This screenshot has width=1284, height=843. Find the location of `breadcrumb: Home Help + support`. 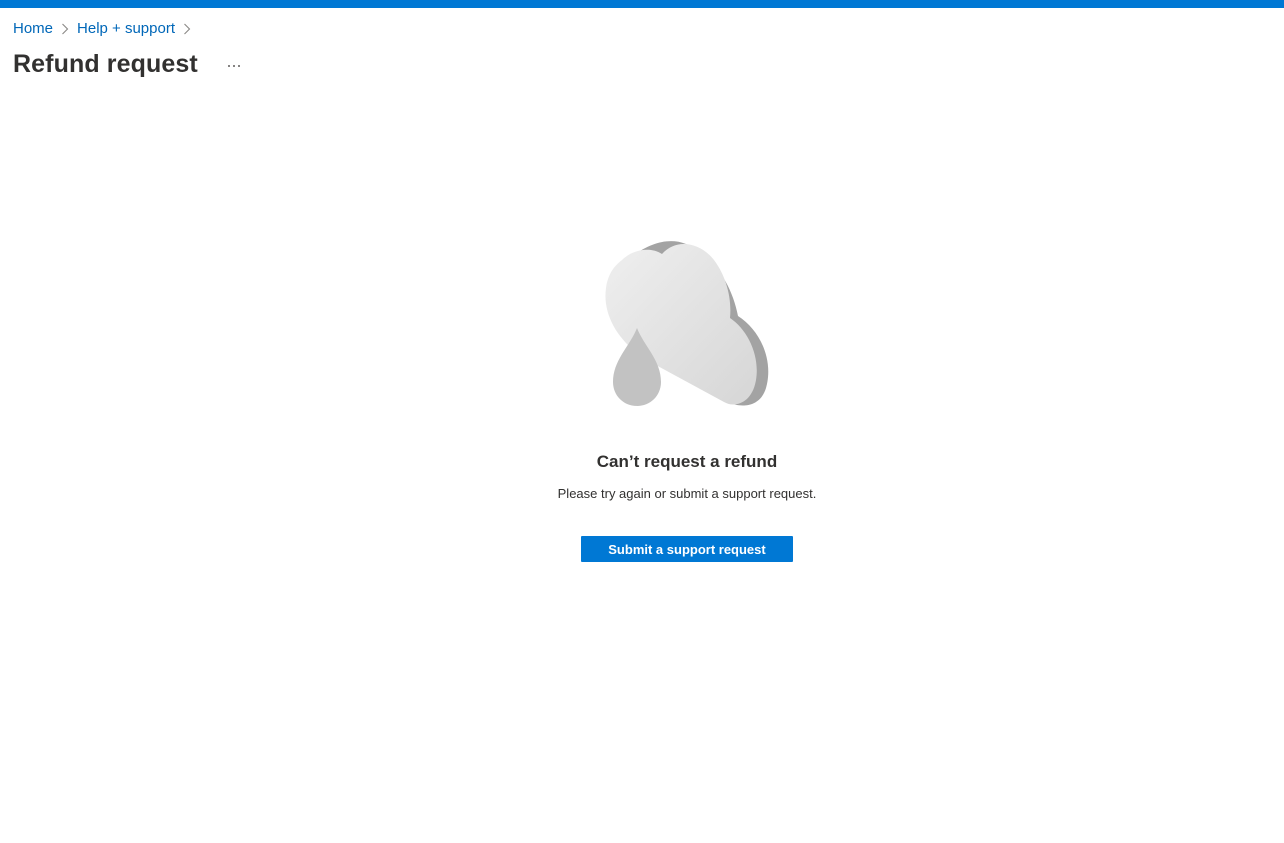

breadcrumb: Home Help + support is located at coordinates (106, 28).